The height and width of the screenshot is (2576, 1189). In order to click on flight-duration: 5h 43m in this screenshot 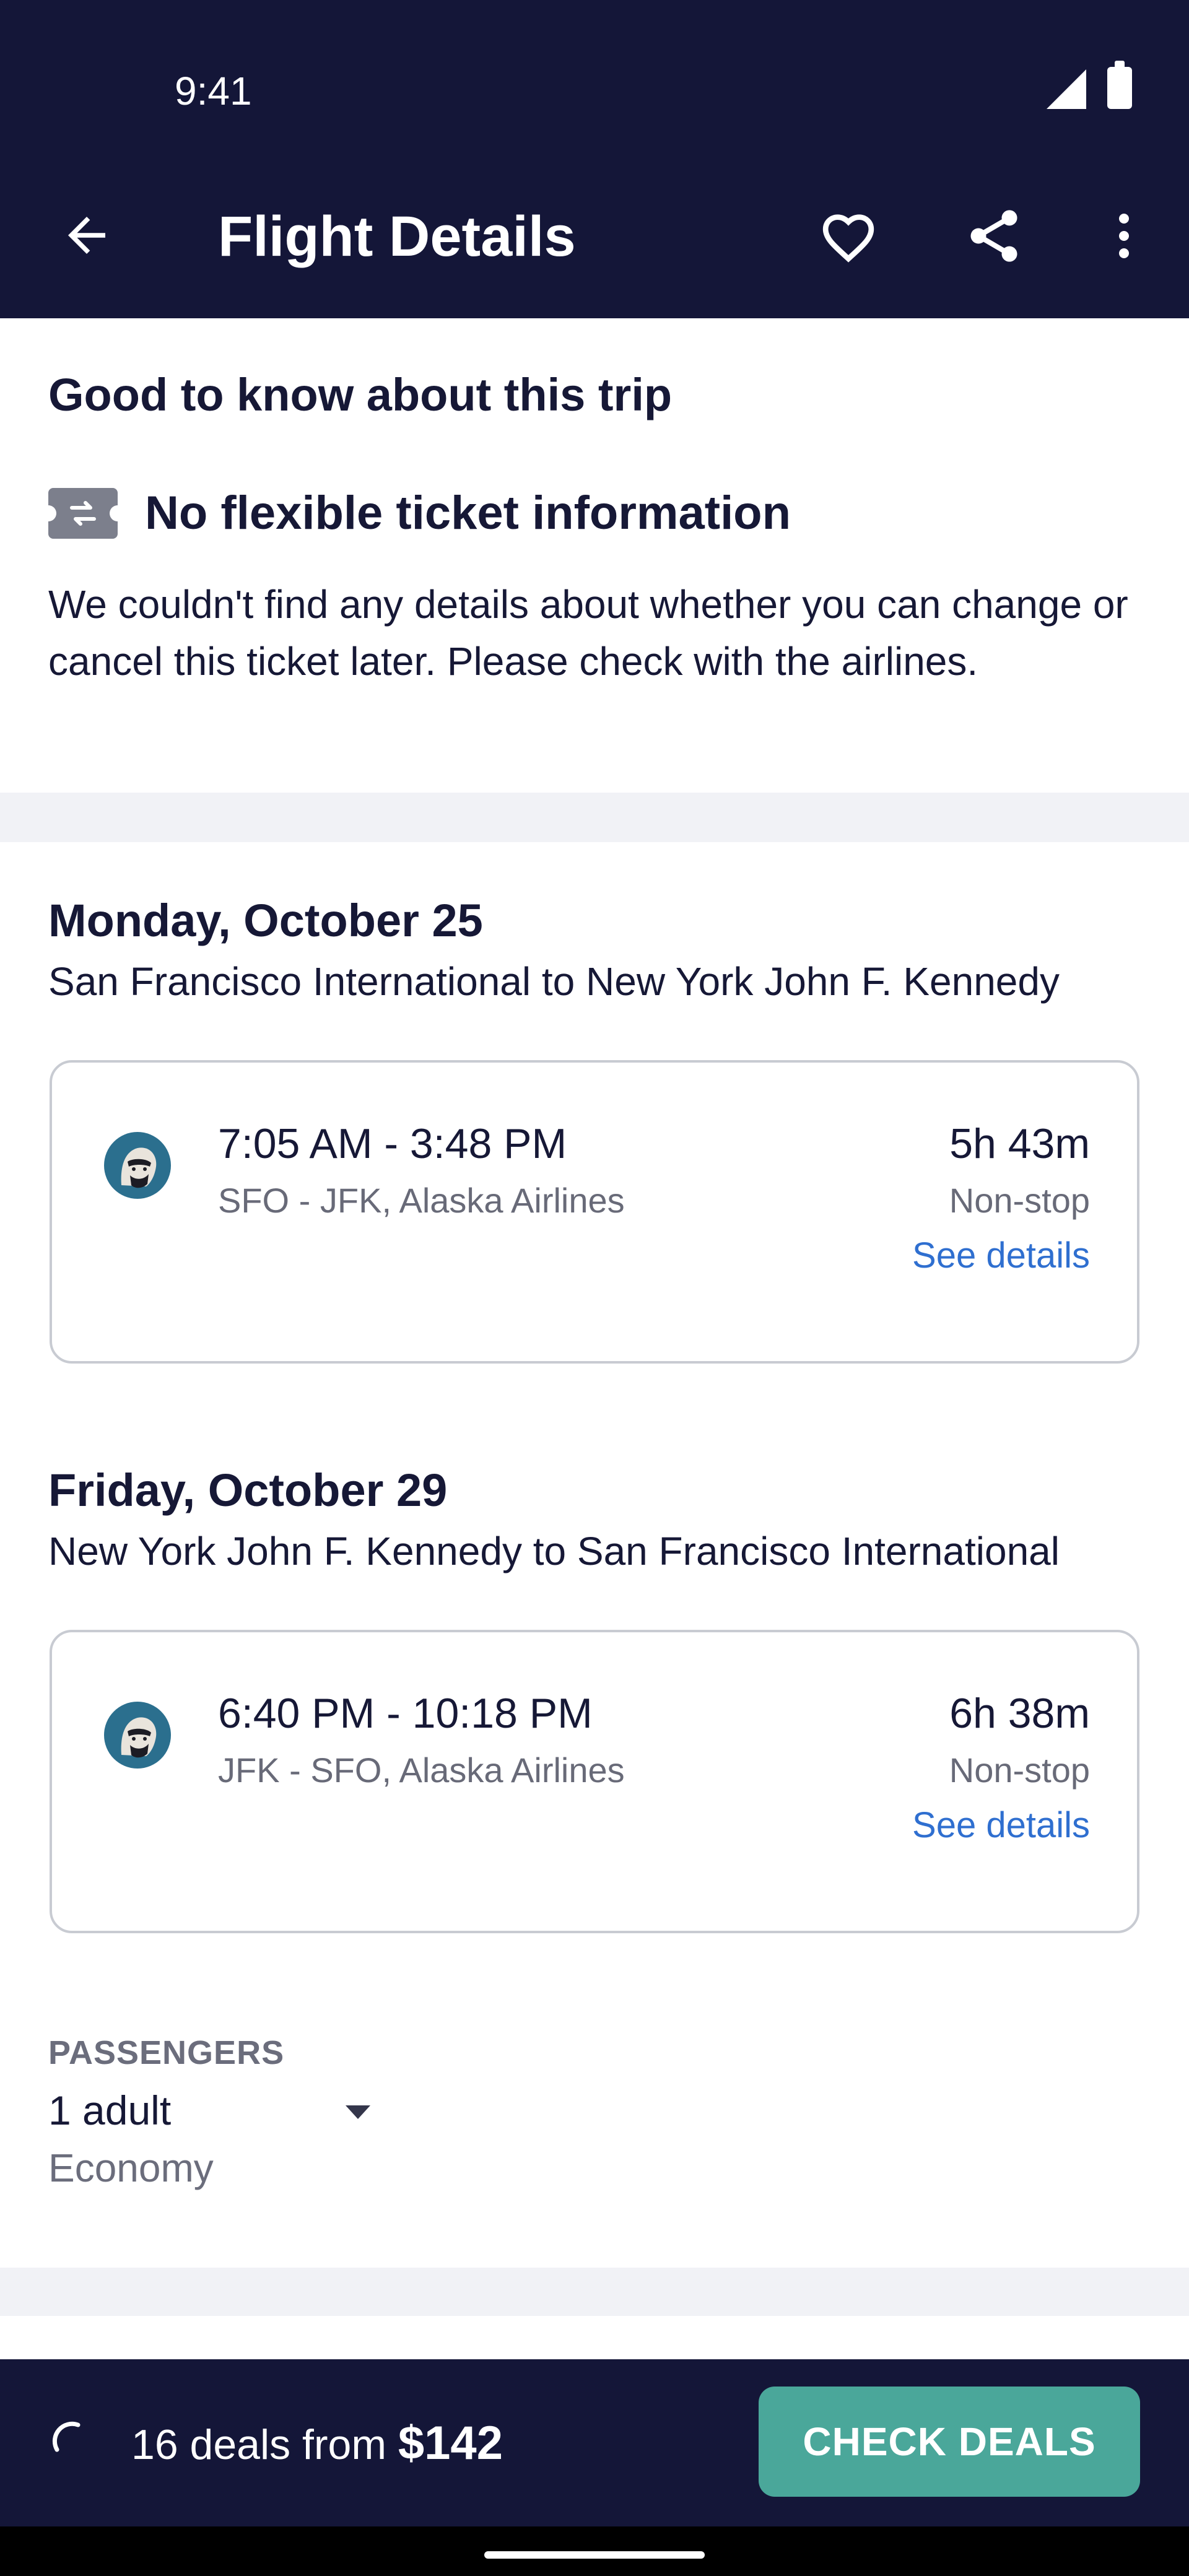, I will do `click(1019, 1143)`.